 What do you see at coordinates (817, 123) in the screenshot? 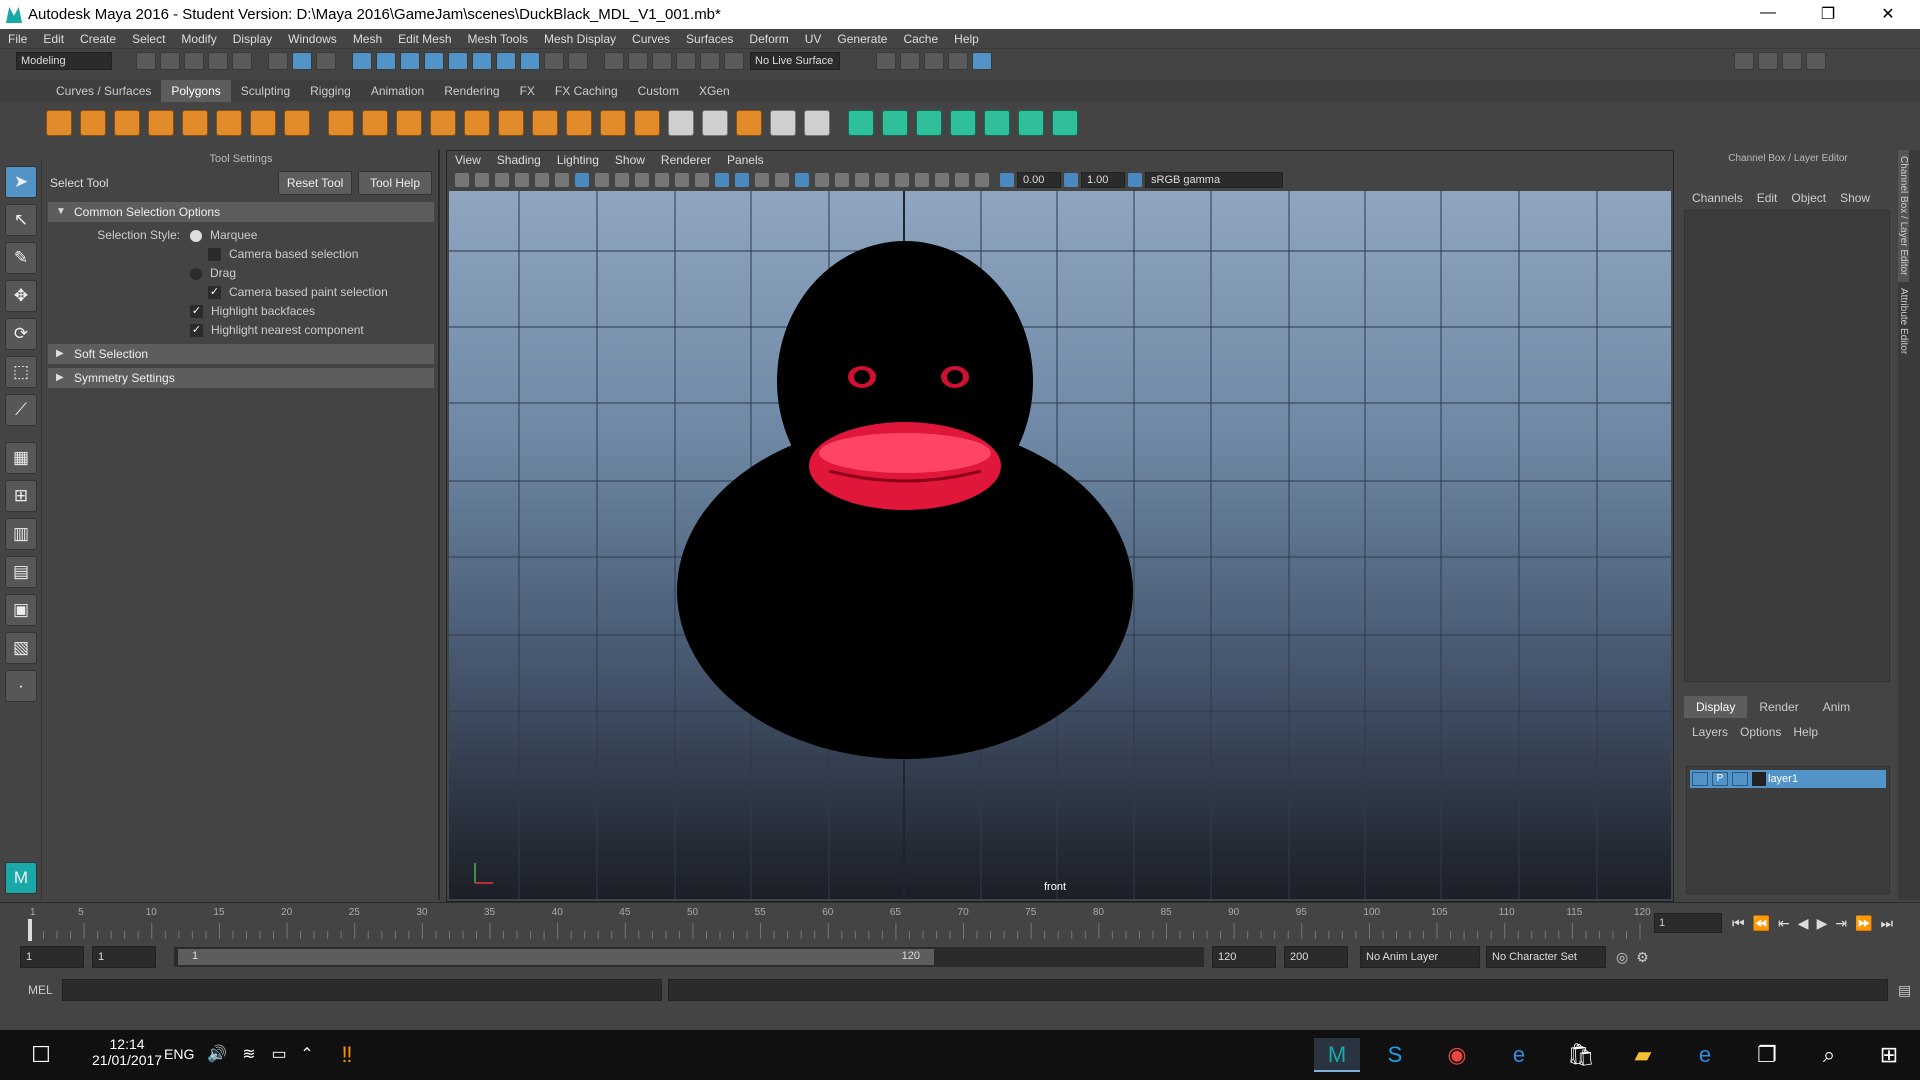
I see `quad-draw-icon` at bounding box center [817, 123].